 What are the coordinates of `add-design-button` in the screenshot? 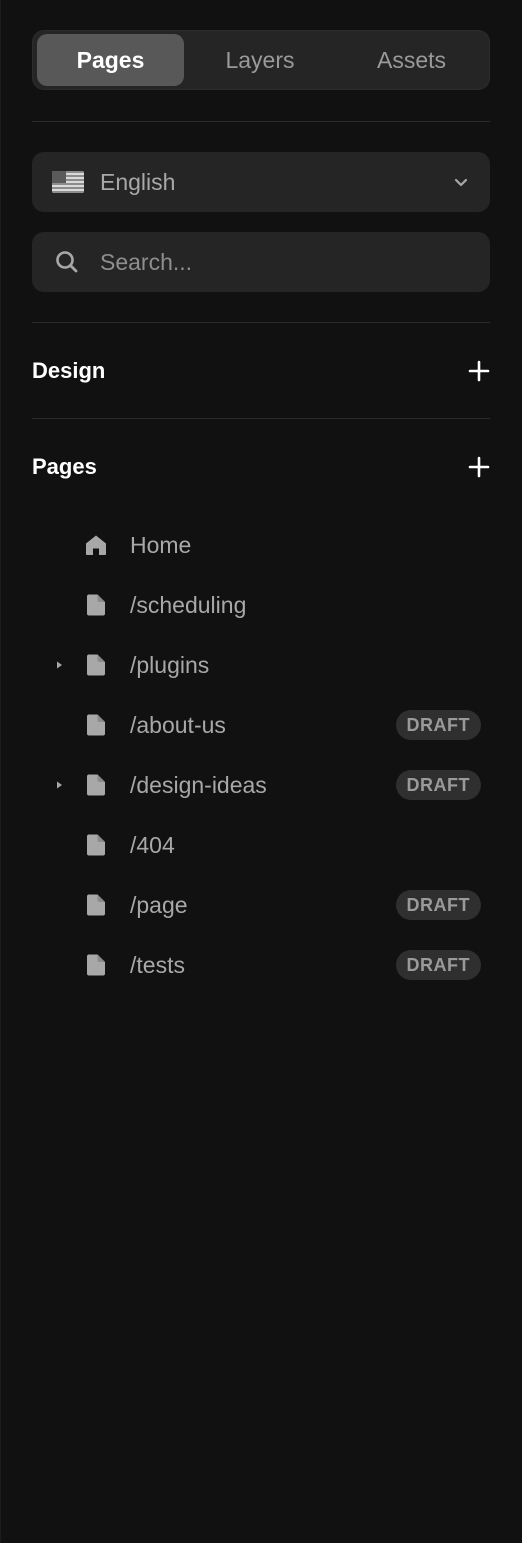 It's located at (479, 371).